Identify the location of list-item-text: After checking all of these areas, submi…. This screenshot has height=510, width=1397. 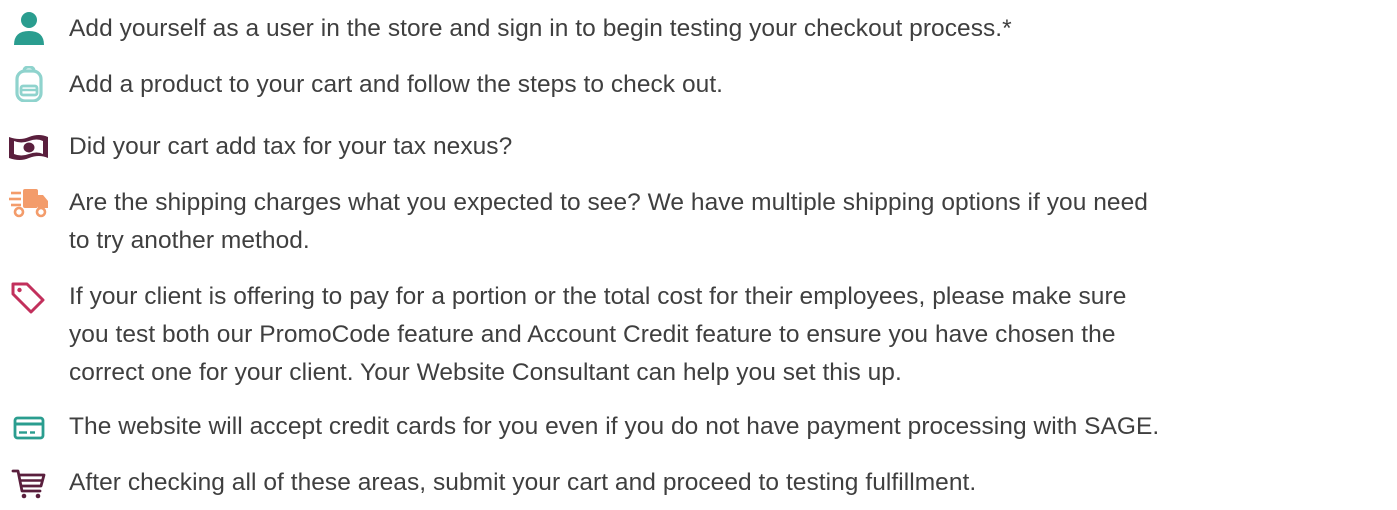
(523, 482).